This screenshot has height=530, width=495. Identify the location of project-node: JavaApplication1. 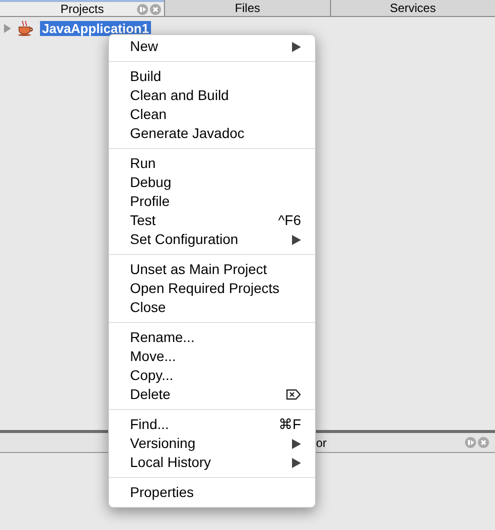
(95, 28).